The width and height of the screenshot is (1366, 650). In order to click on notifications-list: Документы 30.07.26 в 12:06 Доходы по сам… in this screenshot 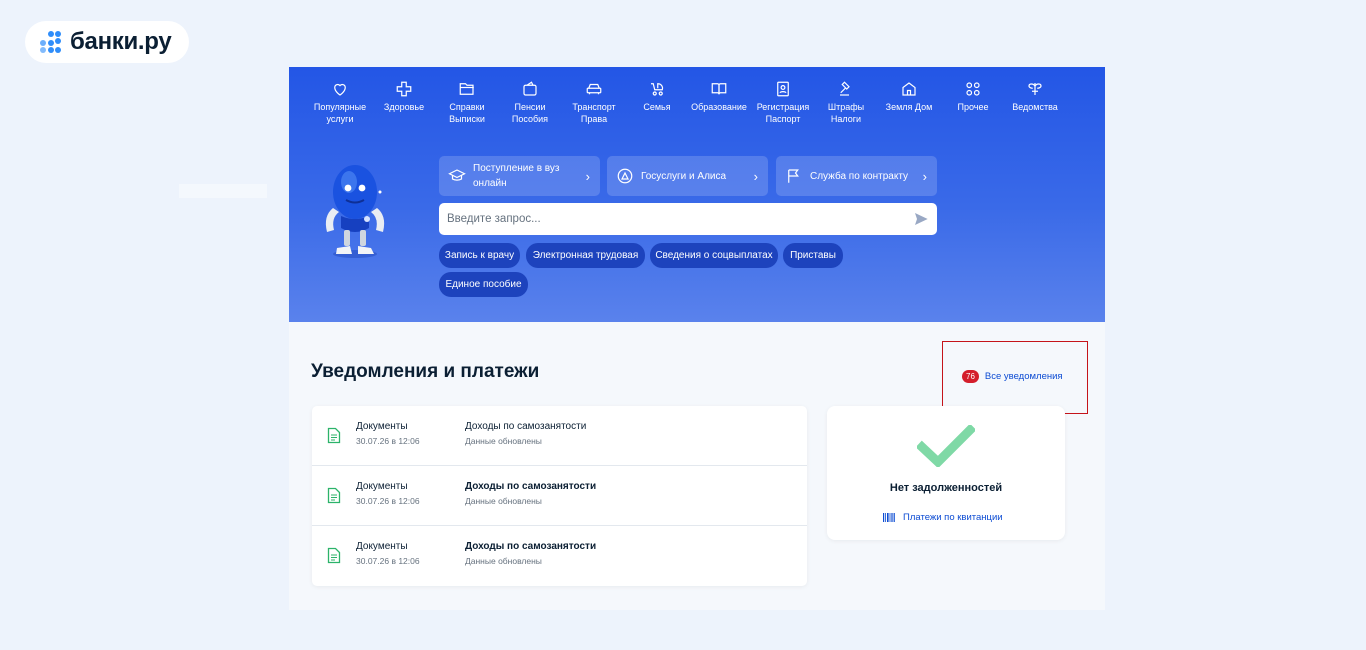, I will do `click(559, 496)`.